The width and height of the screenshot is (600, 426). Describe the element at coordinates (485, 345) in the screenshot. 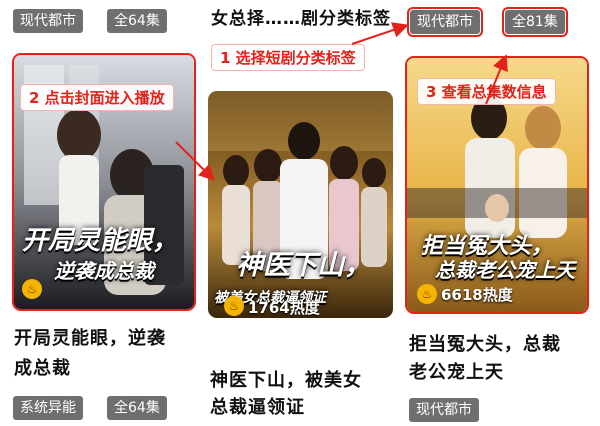

I see `drama-title-line1: 拒当冤大头，总裁` at that location.